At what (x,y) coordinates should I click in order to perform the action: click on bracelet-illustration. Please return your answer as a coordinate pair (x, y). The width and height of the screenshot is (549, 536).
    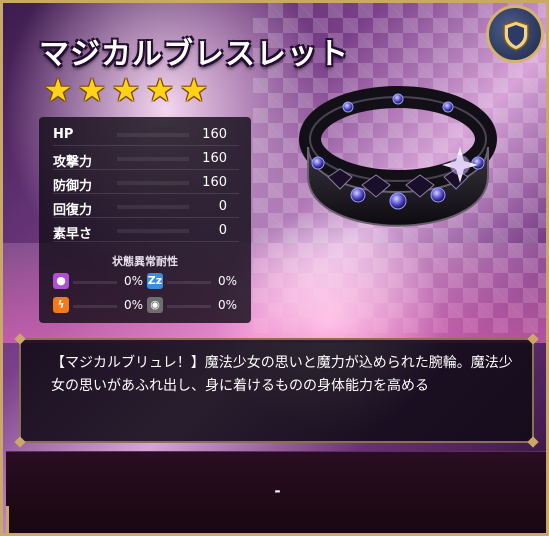
    Looking at the image, I should click on (398, 156).